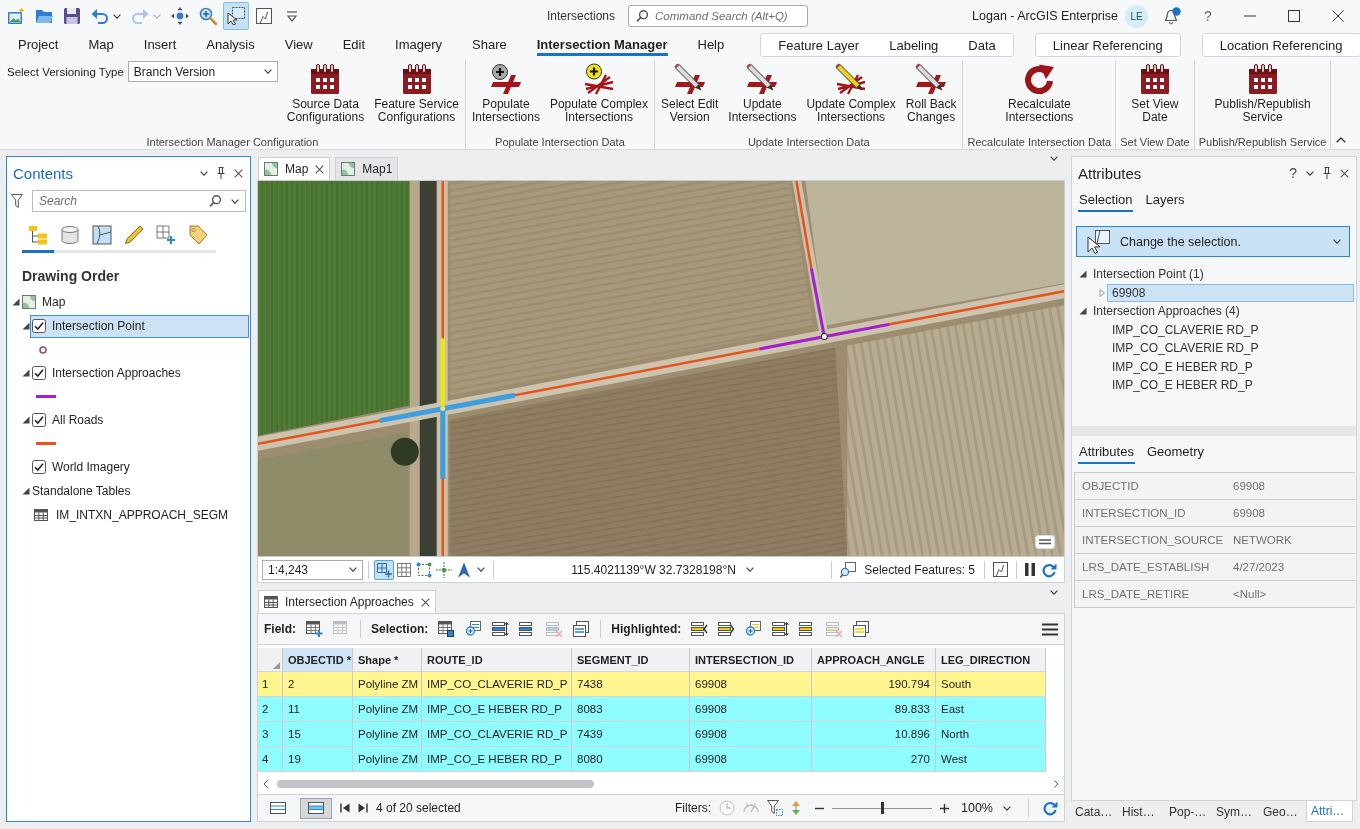 The width and height of the screenshot is (1360, 829). What do you see at coordinates (631, 660) in the screenshot?
I see `column-header: SEGMENT_ID` at bounding box center [631, 660].